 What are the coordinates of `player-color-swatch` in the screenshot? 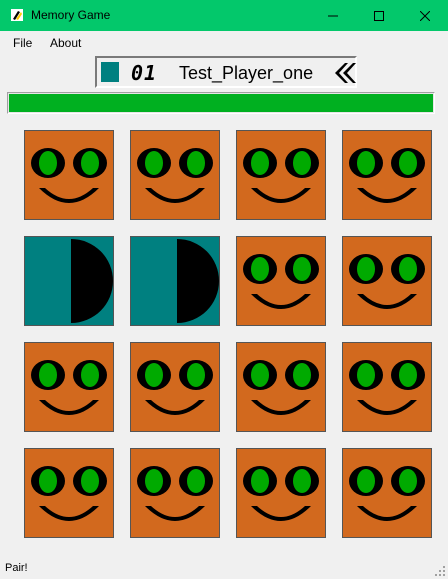 It's located at (110, 72).